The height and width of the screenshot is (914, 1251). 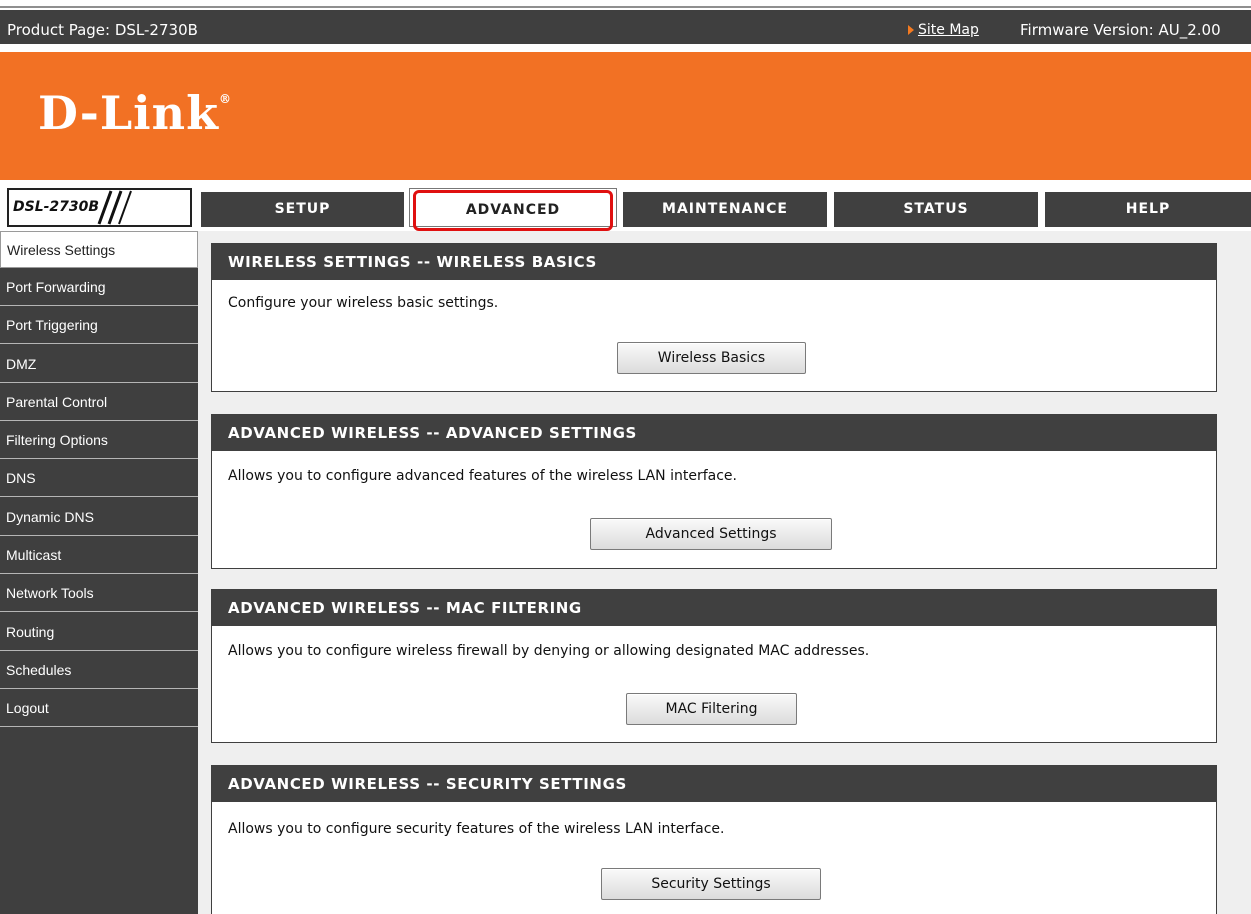 What do you see at coordinates (625, 7) in the screenshot?
I see `top-divider` at bounding box center [625, 7].